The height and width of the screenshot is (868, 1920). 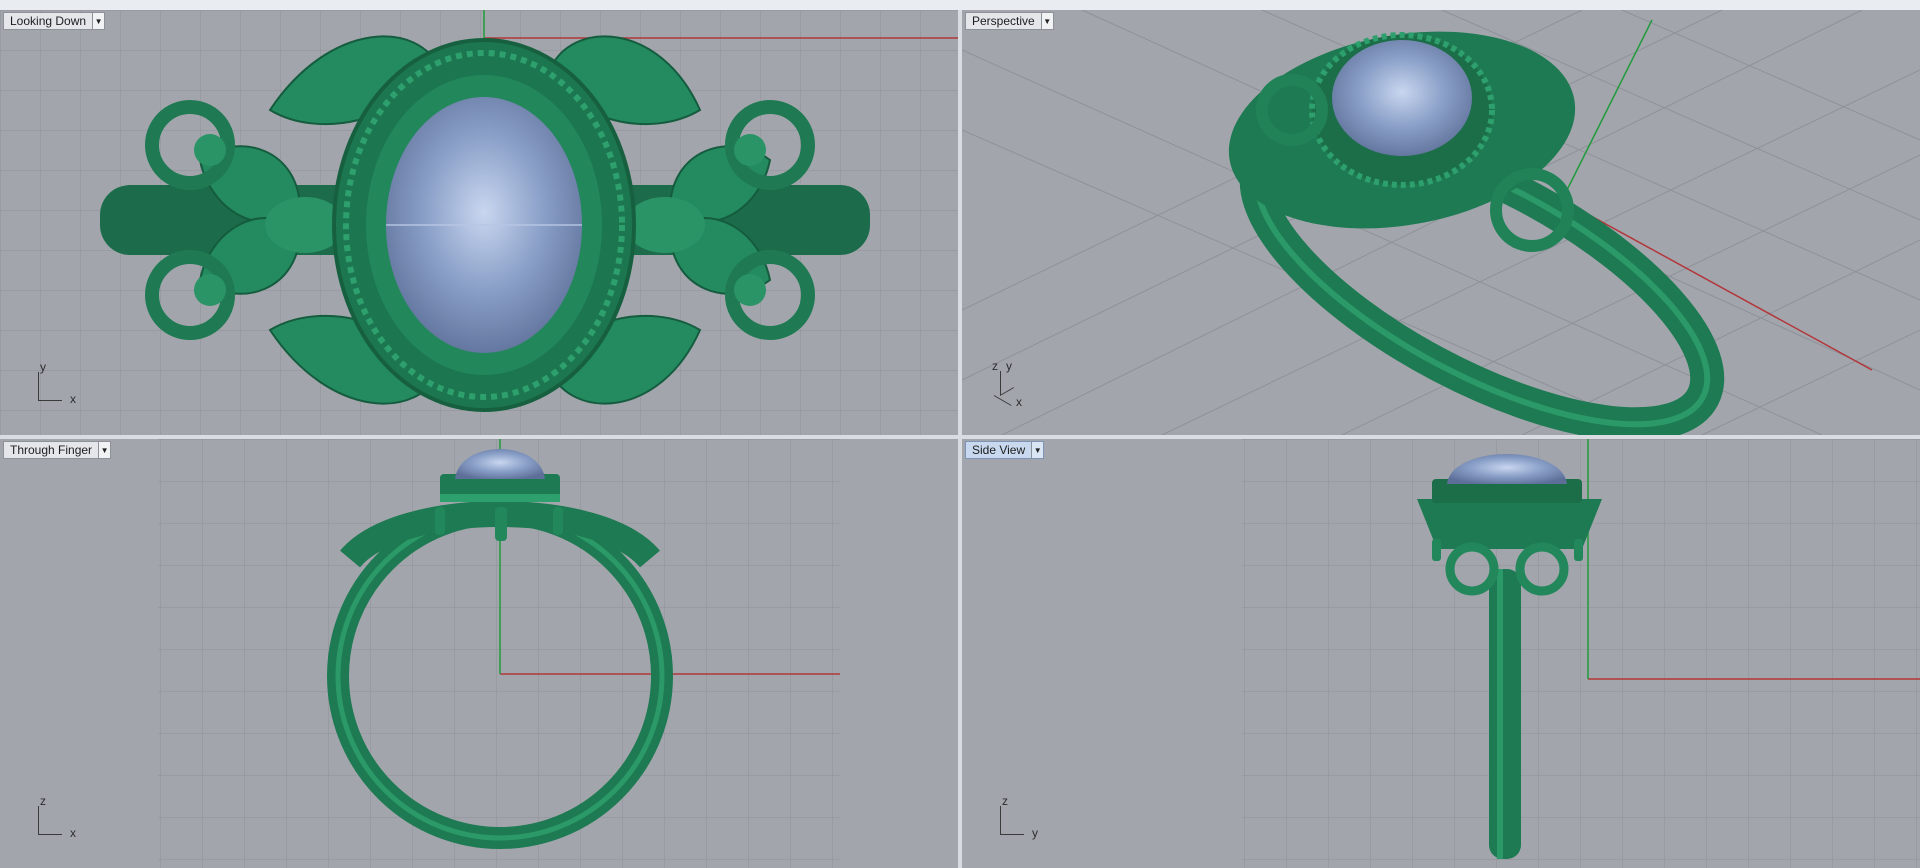 What do you see at coordinates (1022, 819) in the screenshot?
I see `axis-indicator-side: z y` at bounding box center [1022, 819].